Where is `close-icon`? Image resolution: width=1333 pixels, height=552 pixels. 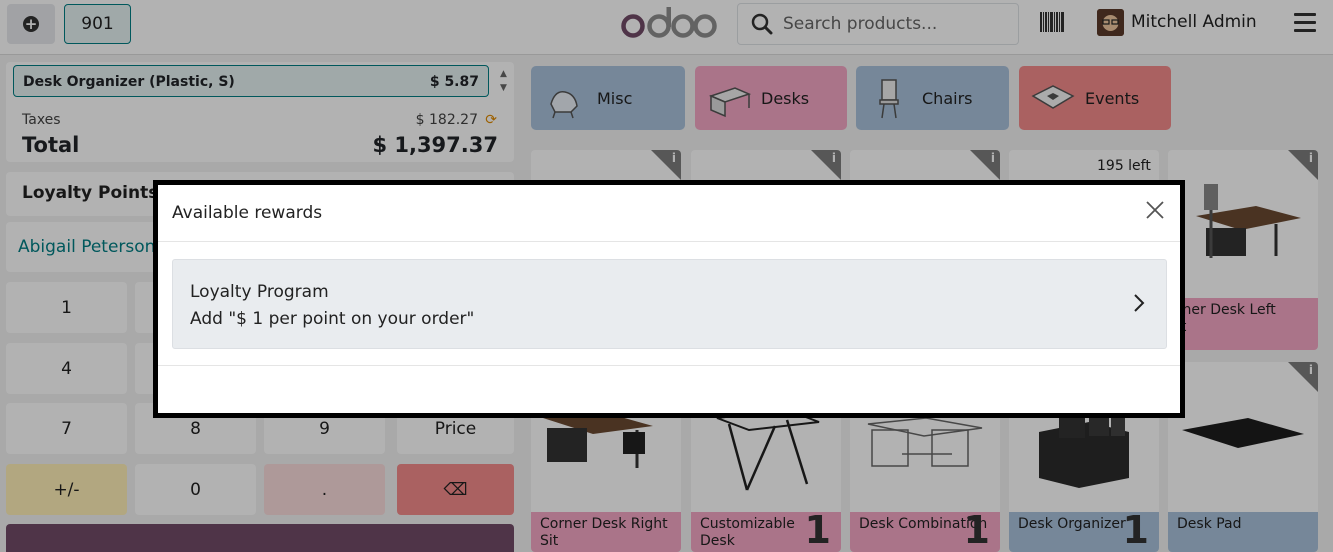 close-icon is located at coordinates (1155, 210).